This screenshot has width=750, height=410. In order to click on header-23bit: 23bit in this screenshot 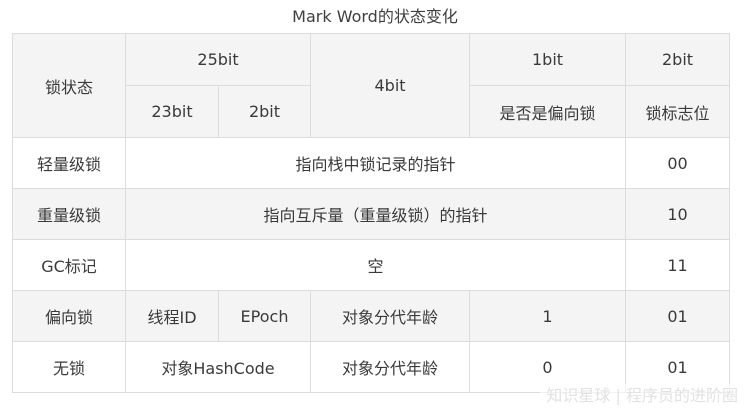, I will do `click(172, 111)`.